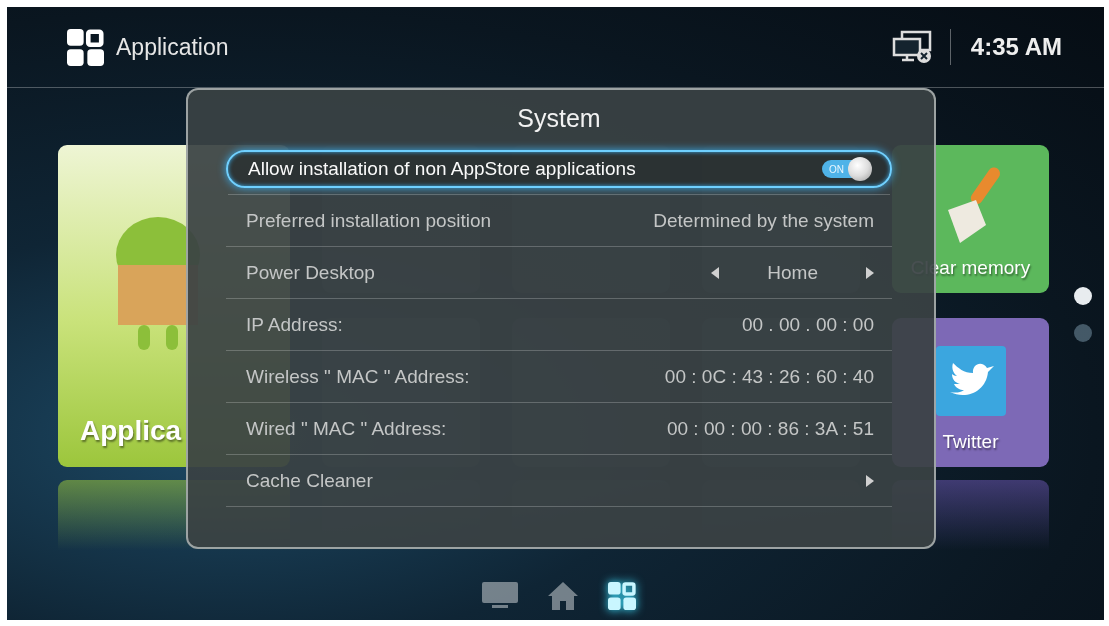 This screenshot has height=626, width=1109. Describe the element at coordinates (1016, 47) in the screenshot. I see `clock-time: 4:35 AM` at that location.